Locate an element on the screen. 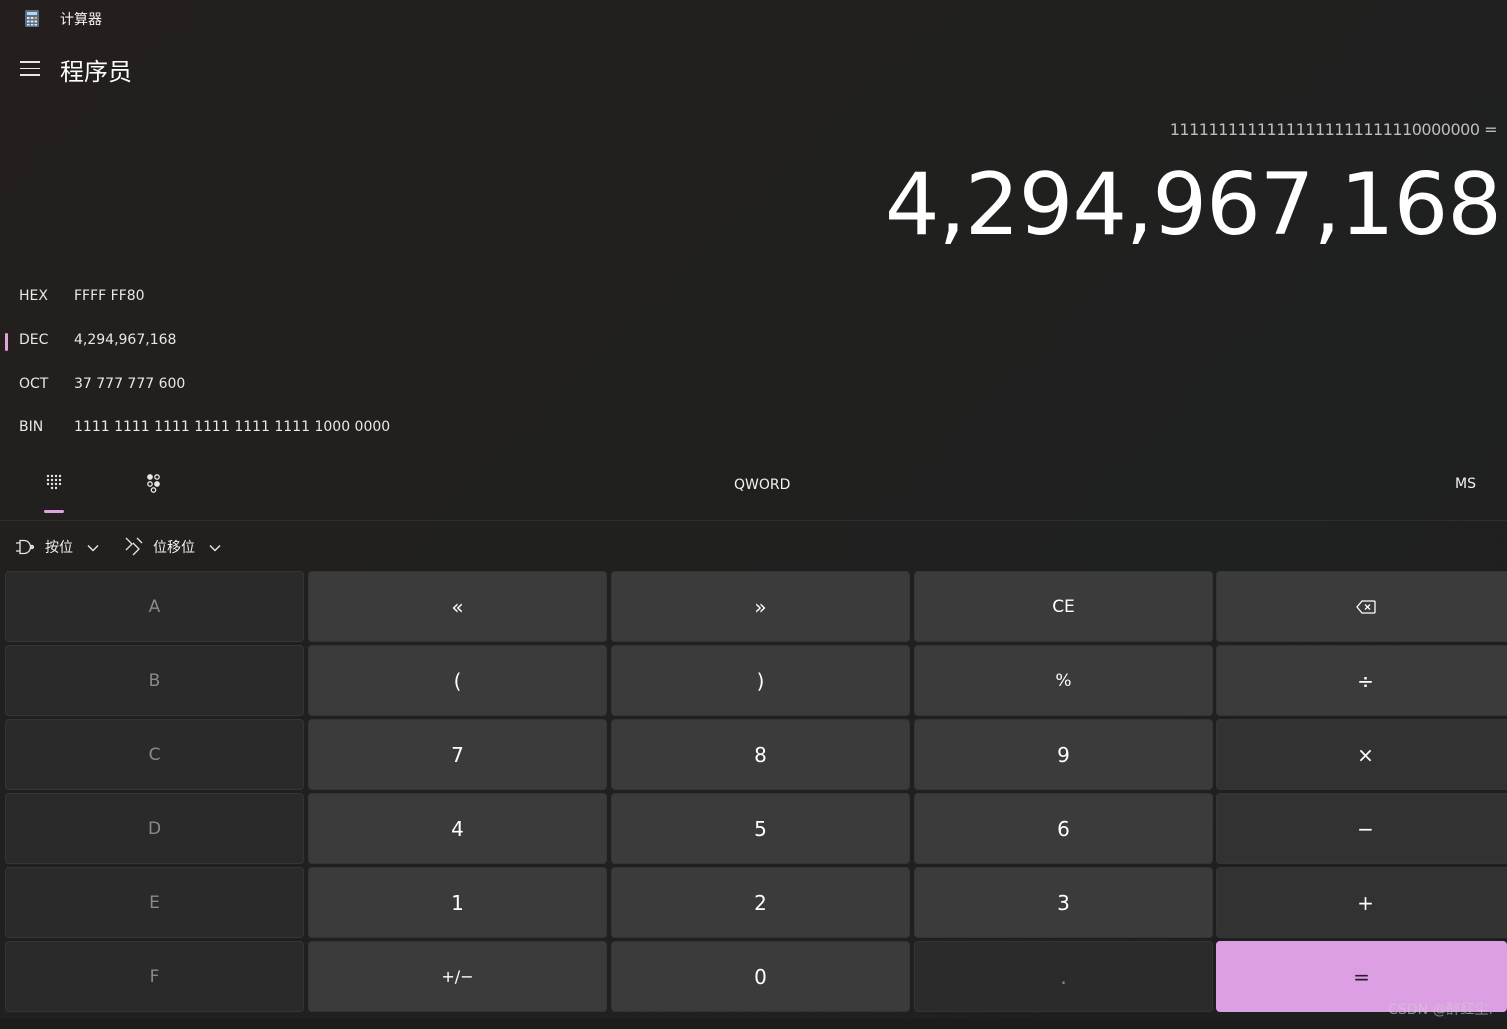  key-decimal: . is located at coordinates (1063, 976).